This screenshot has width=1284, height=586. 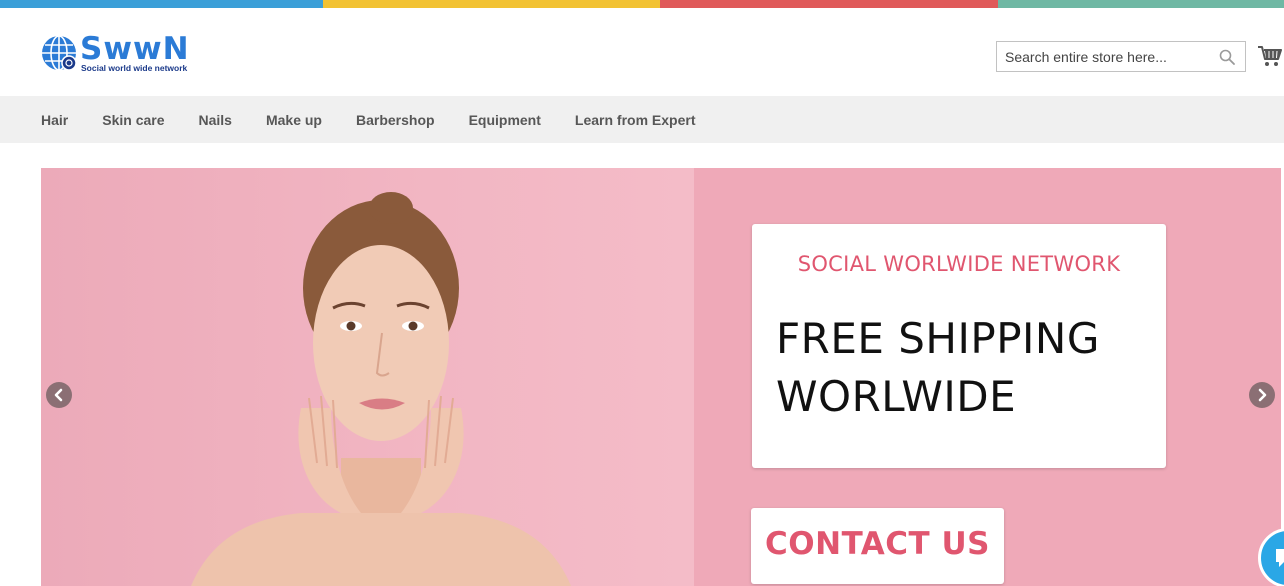 What do you see at coordinates (635, 120) in the screenshot?
I see `nav-item-learn-from-expert: Learn from Expert` at bounding box center [635, 120].